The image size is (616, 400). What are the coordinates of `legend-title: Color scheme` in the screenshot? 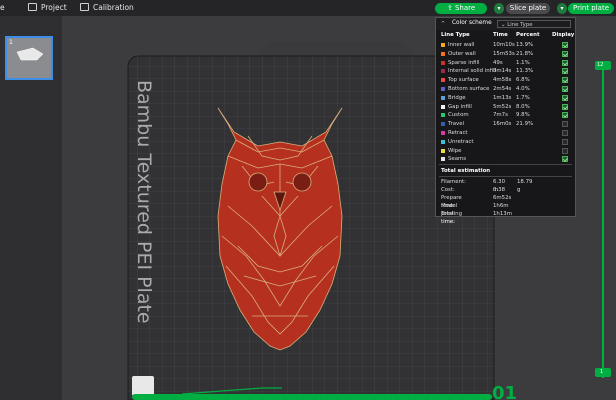 It's located at (472, 23).